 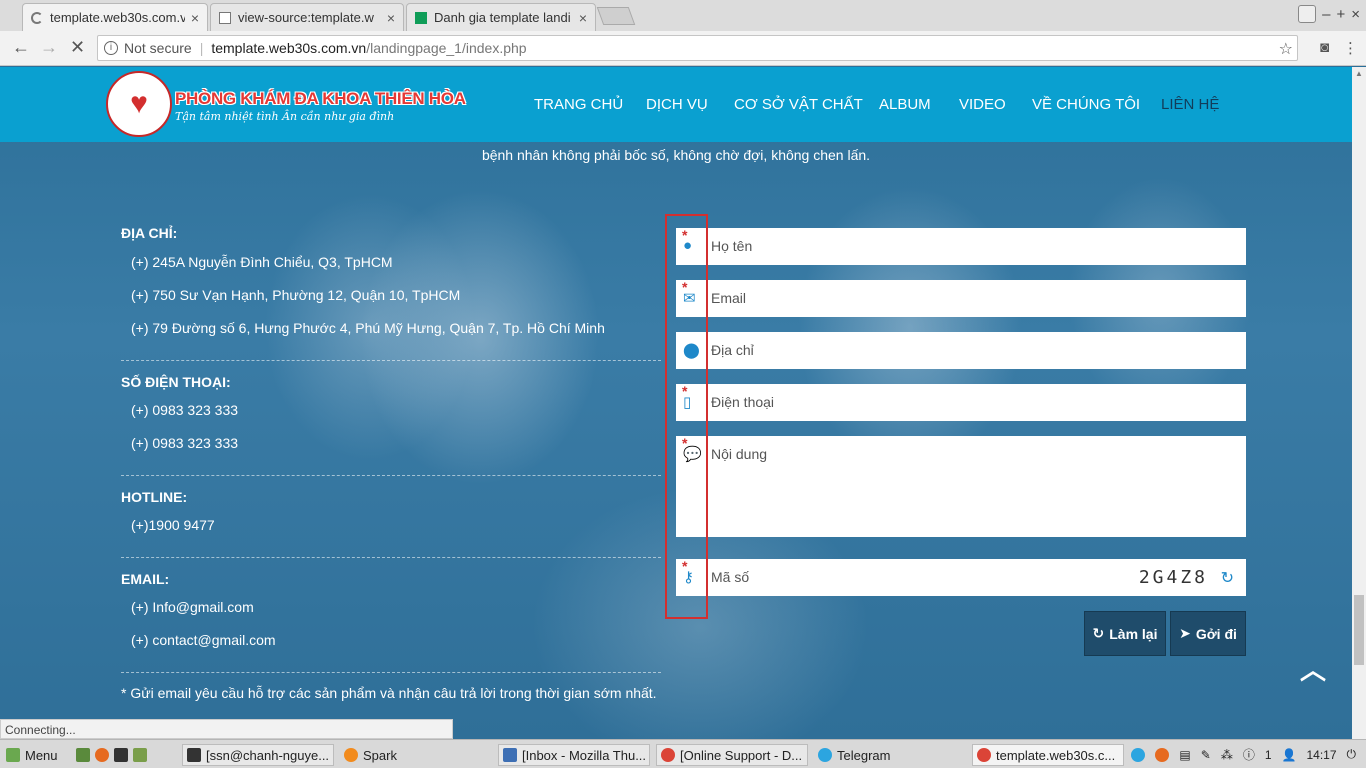 I want to click on maximize-icon: +, so click(x=1340, y=14).